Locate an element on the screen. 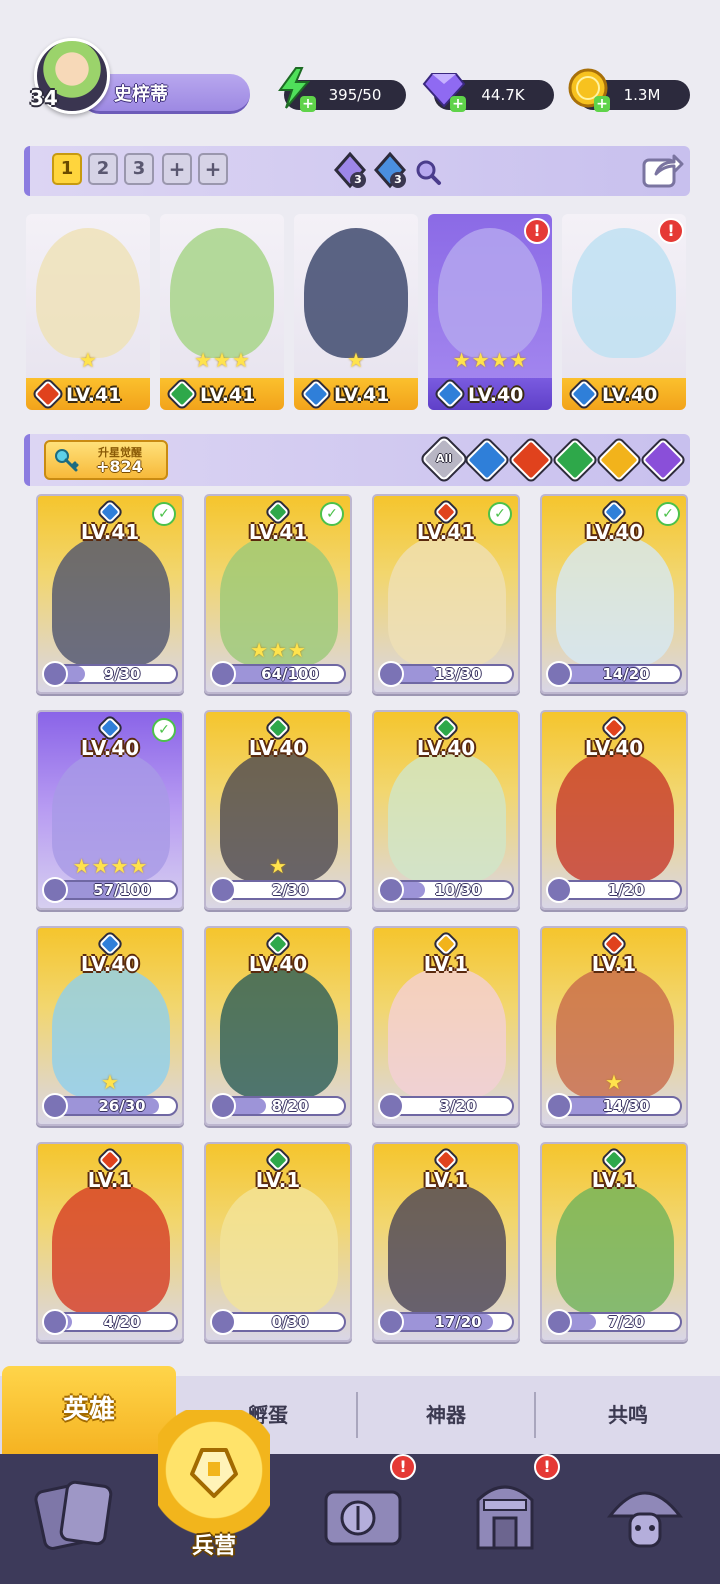 This screenshot has height=1584, width=720. hero-card: LV.1 0/30 is located at coordinates (278, 1242).